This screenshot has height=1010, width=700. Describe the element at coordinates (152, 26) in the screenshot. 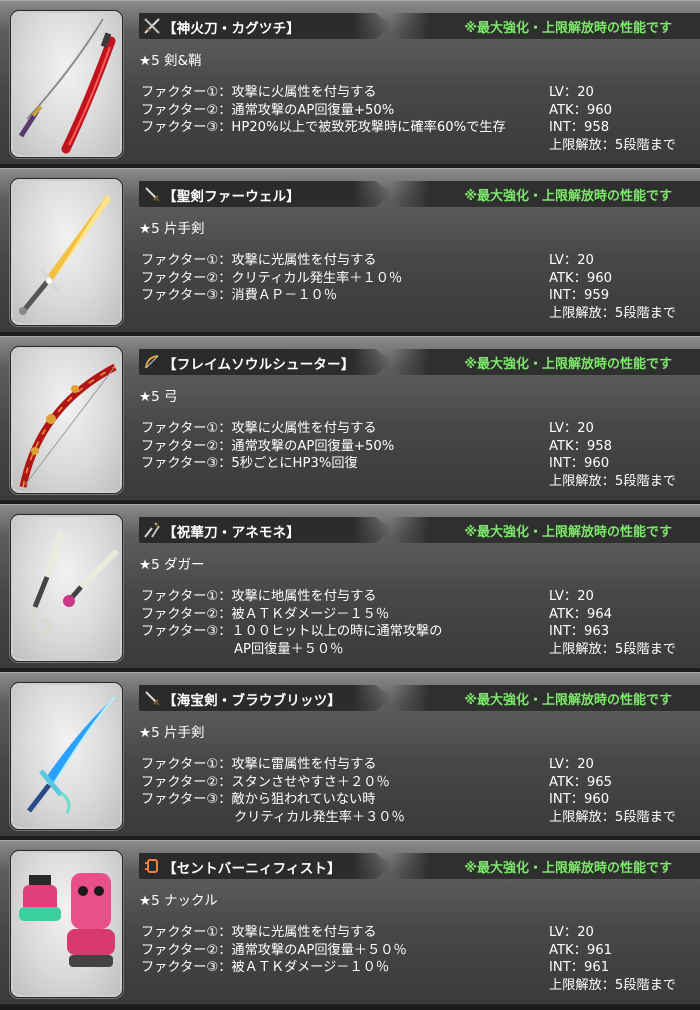

I see `crossed-swords-icon` at that location.